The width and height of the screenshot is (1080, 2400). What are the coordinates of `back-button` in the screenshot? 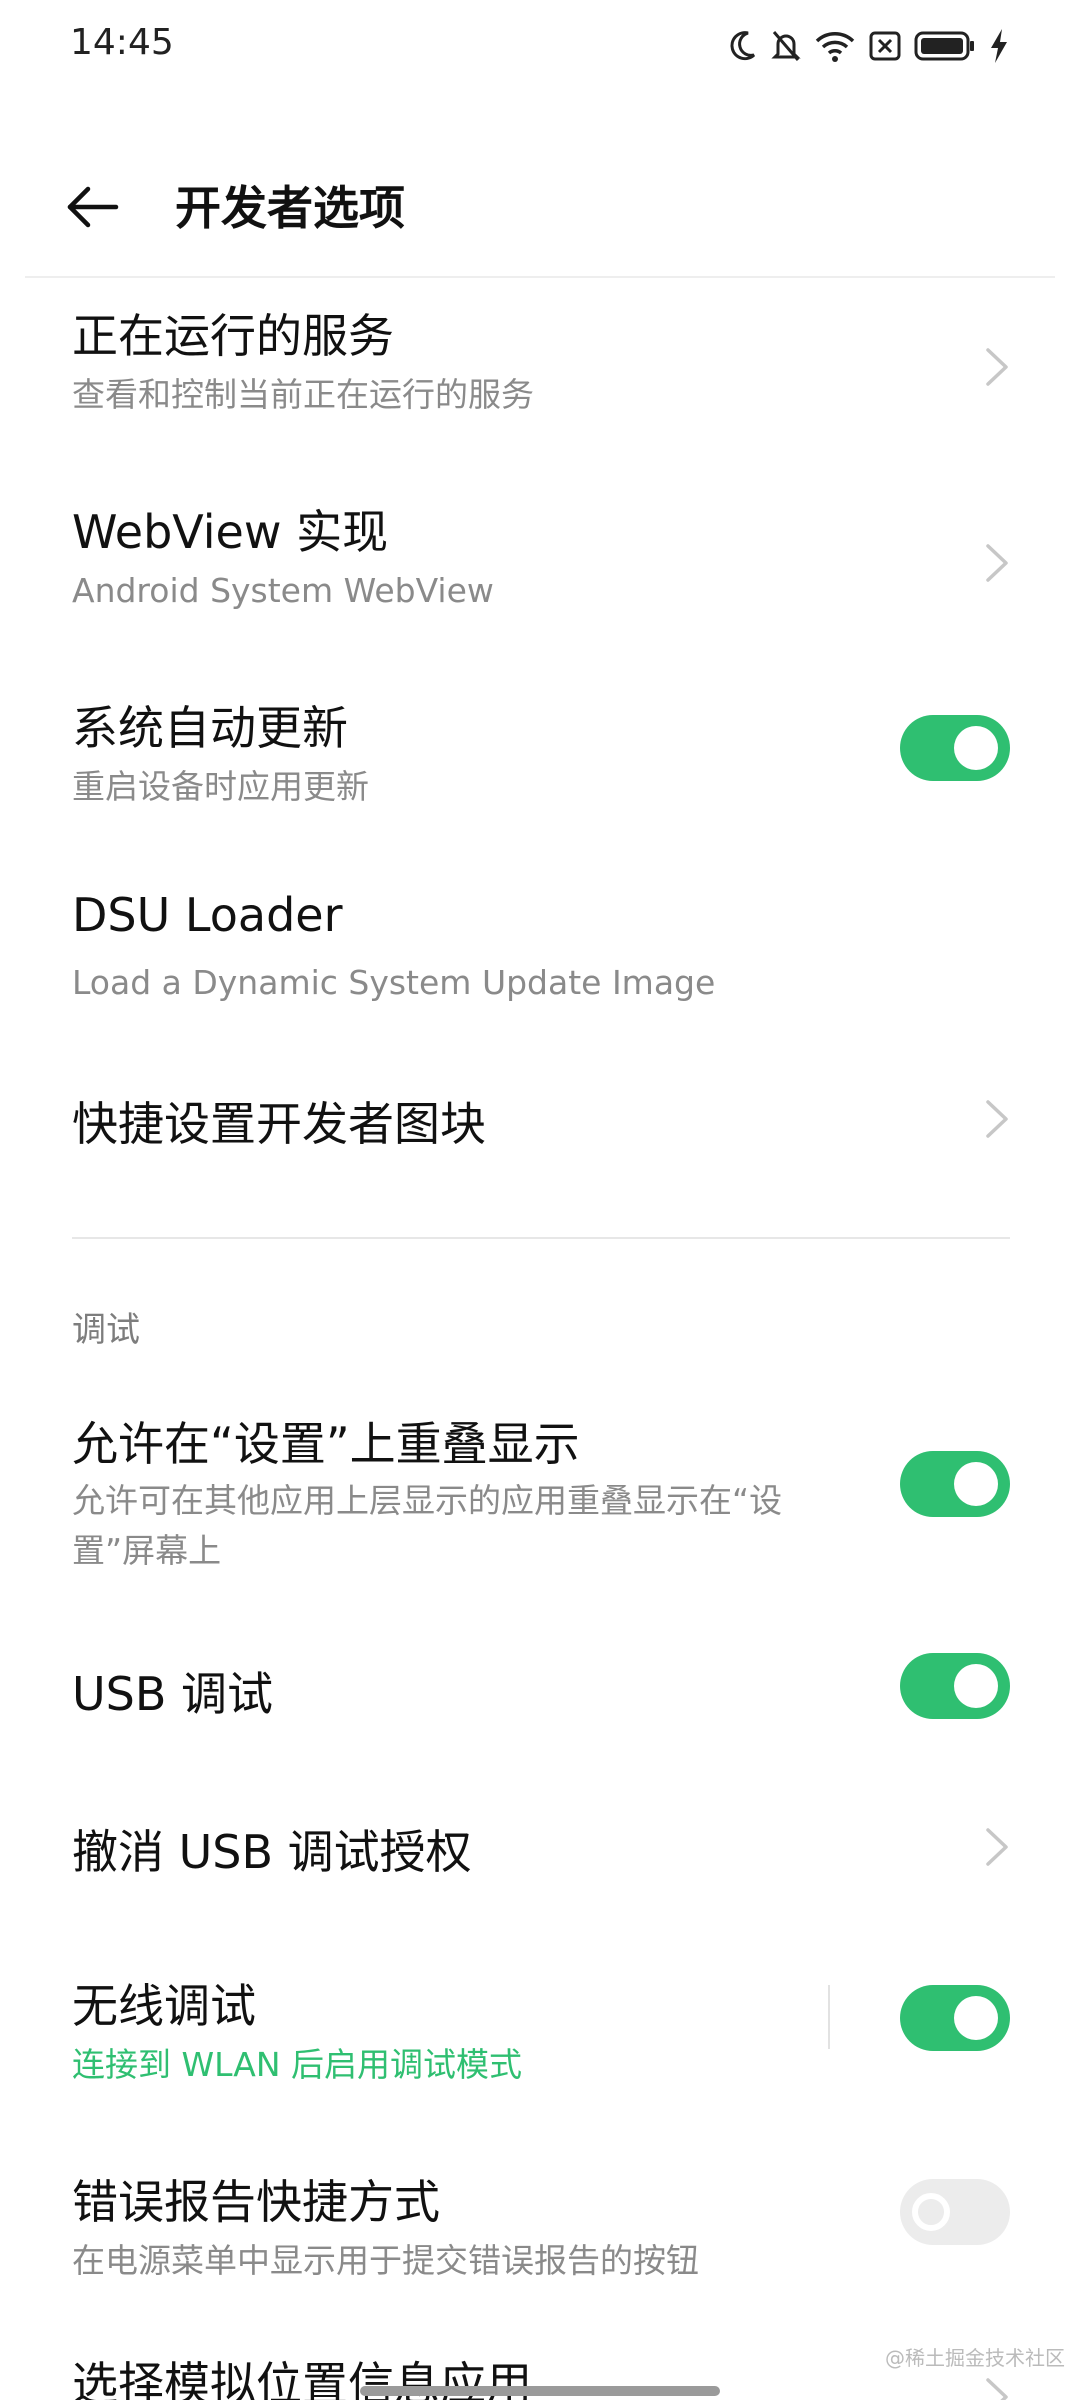 It's located at (95, 207).